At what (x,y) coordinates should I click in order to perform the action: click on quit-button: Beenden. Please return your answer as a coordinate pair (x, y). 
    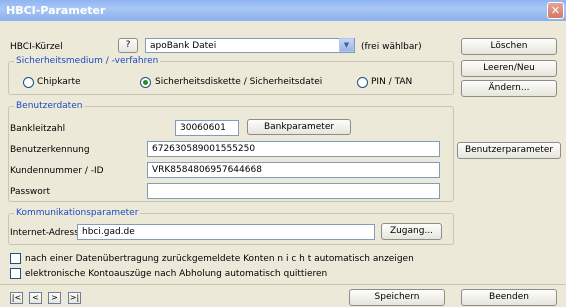
    Looking at the image, I should click on (509, 297).